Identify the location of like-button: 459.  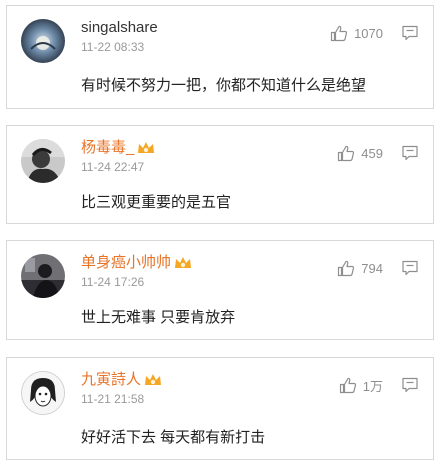
(360, 153).